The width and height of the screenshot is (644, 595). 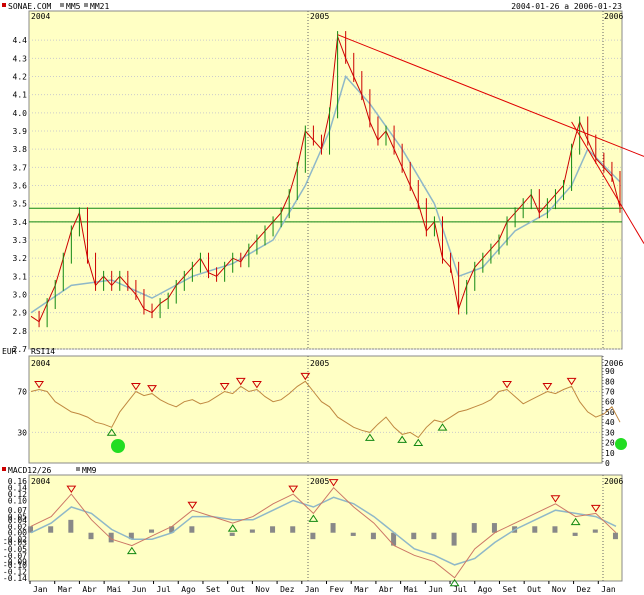 What do you see at coordinates (4, 469) in the screenshot?
I see `macd-legend-swatch` at bounding box center [4, 469].